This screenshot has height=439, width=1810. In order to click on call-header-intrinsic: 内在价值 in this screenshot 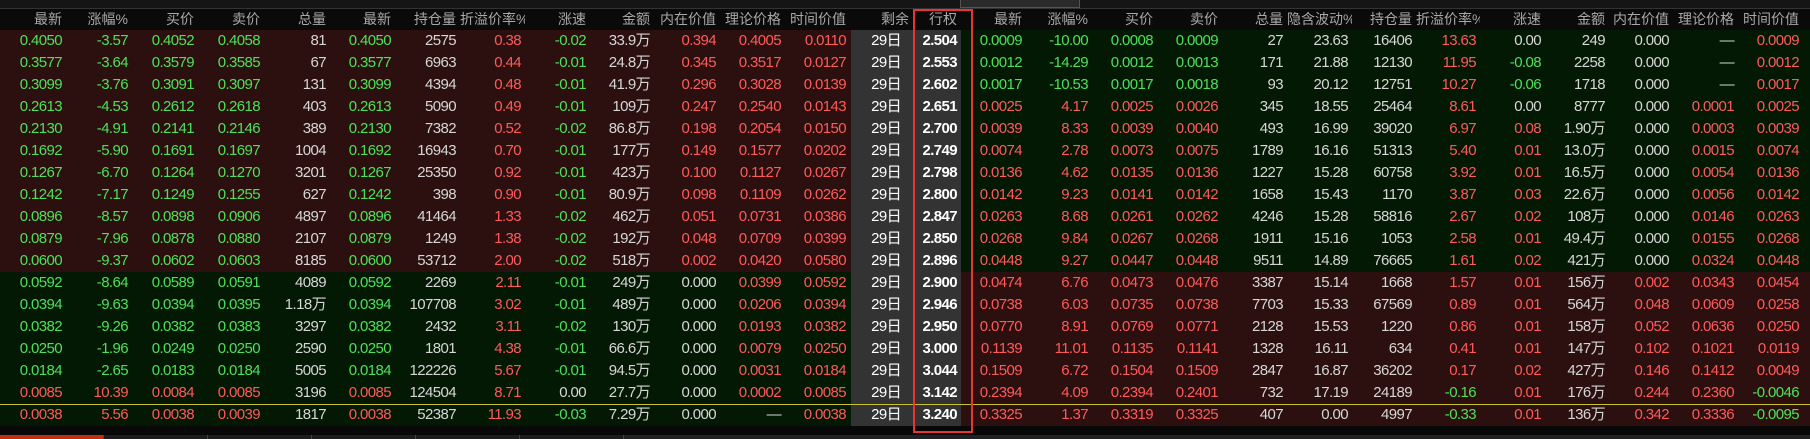, I will do `click(687, 19)`.